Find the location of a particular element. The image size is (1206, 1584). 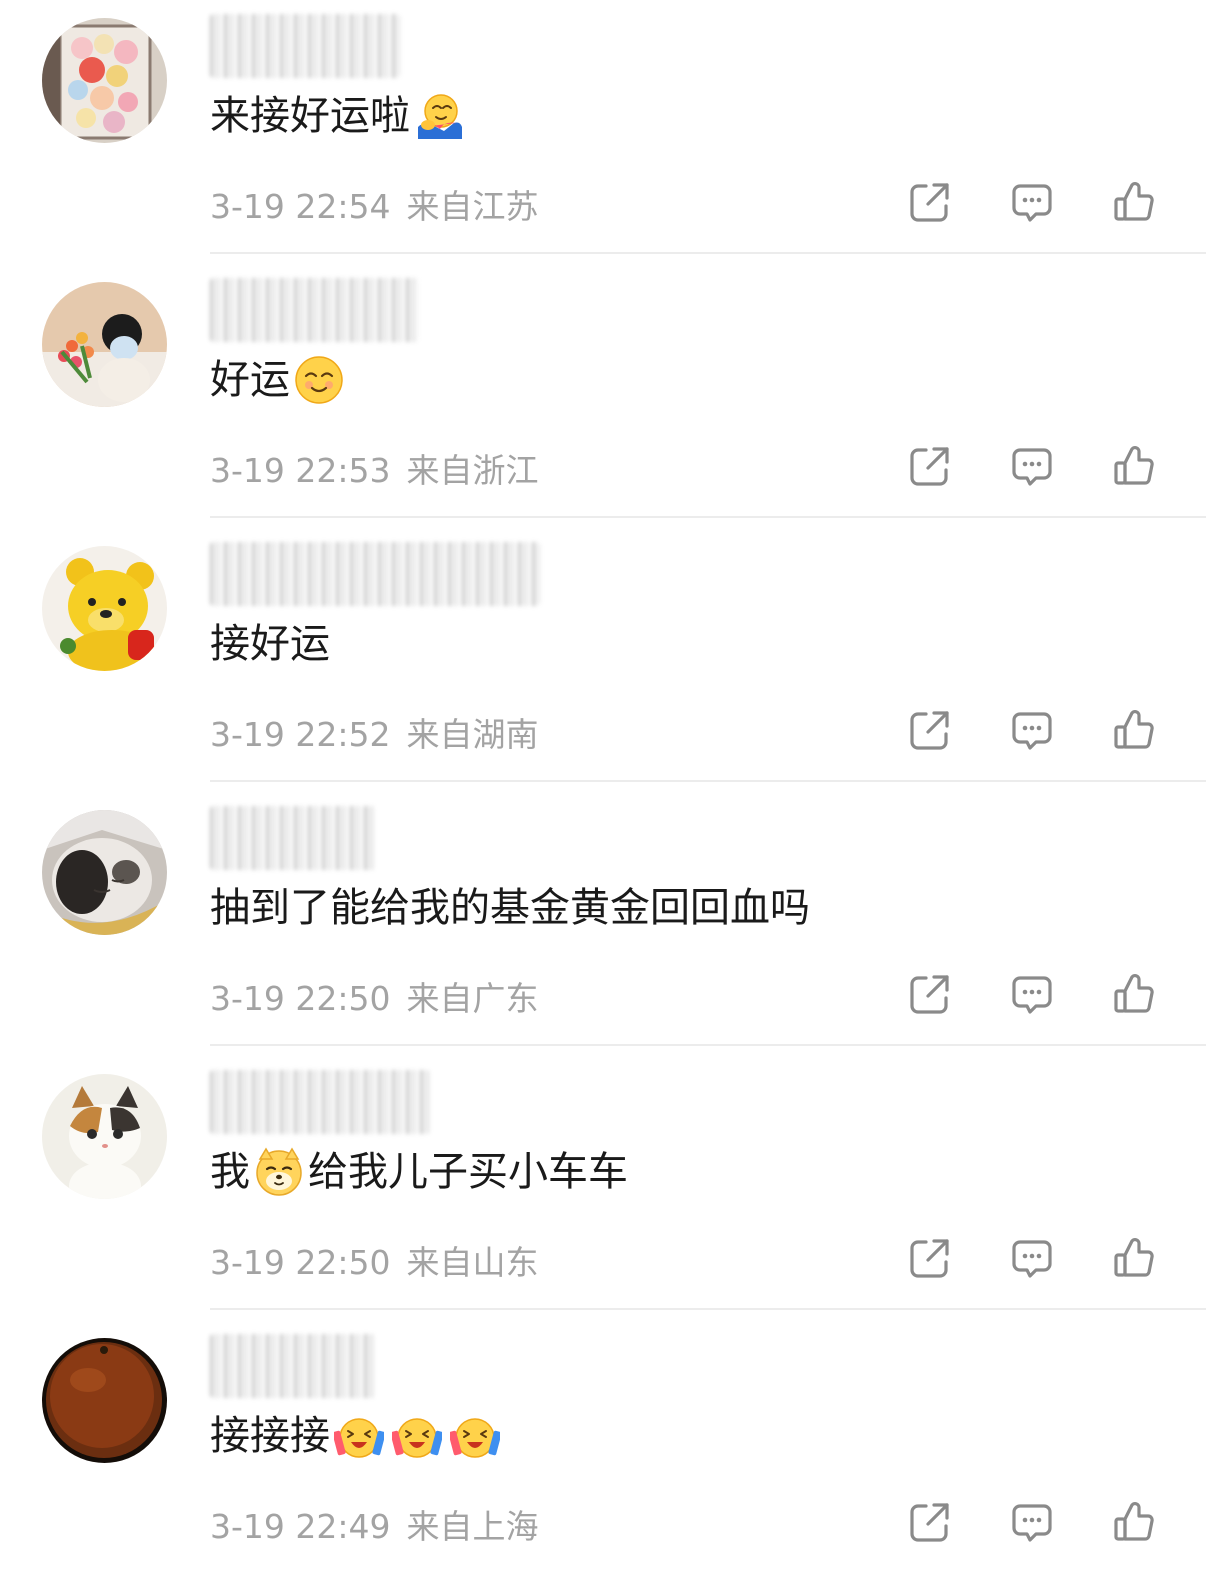

comment-text-part: 接接接 is located at coordinates (270, 1436).